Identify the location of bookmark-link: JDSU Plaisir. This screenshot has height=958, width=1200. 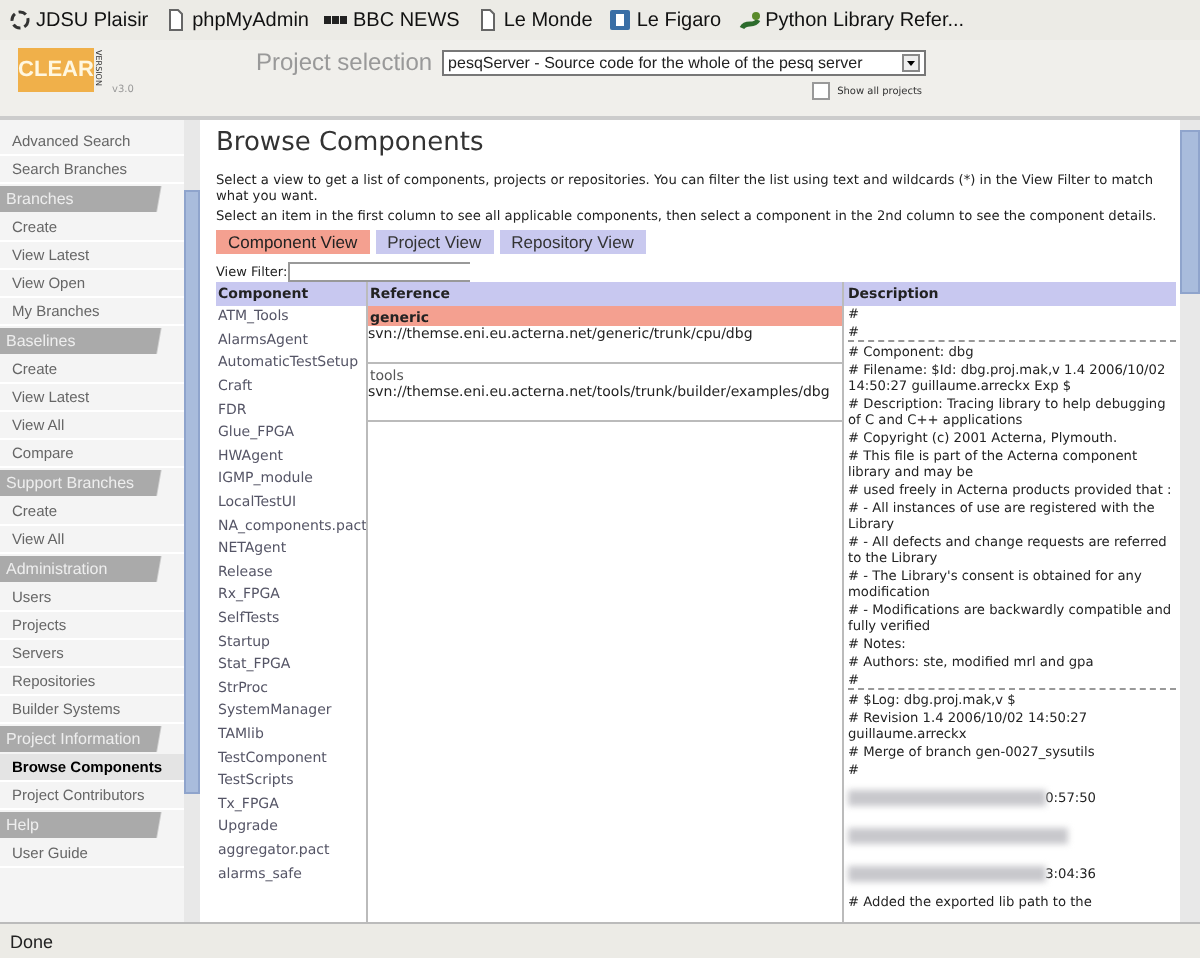
(78, 20).